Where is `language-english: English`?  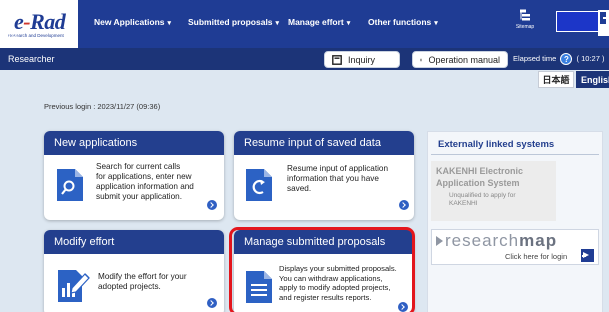
language-english: English is located at coordinates (592, 79).